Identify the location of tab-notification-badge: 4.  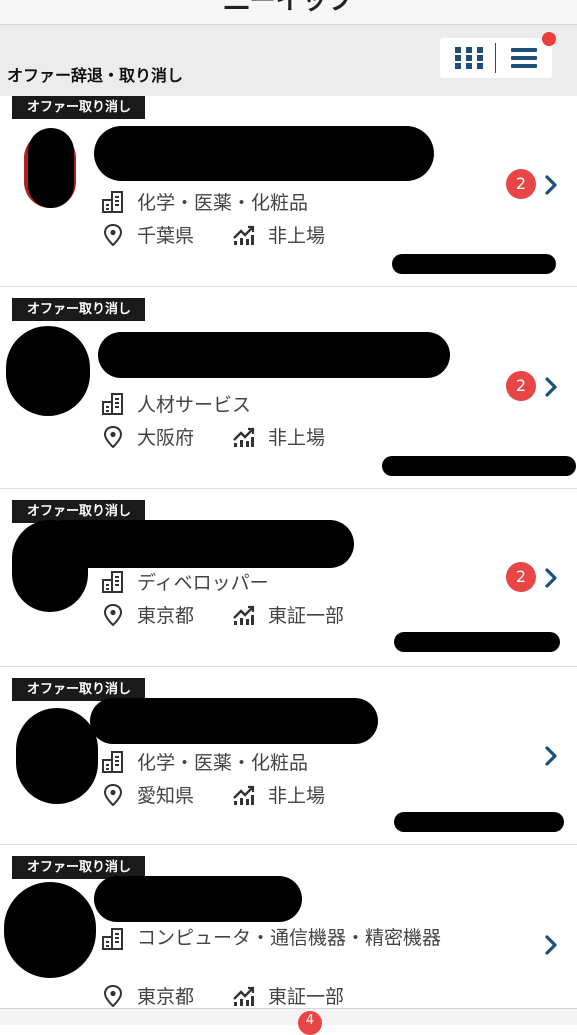
(310, 1023).